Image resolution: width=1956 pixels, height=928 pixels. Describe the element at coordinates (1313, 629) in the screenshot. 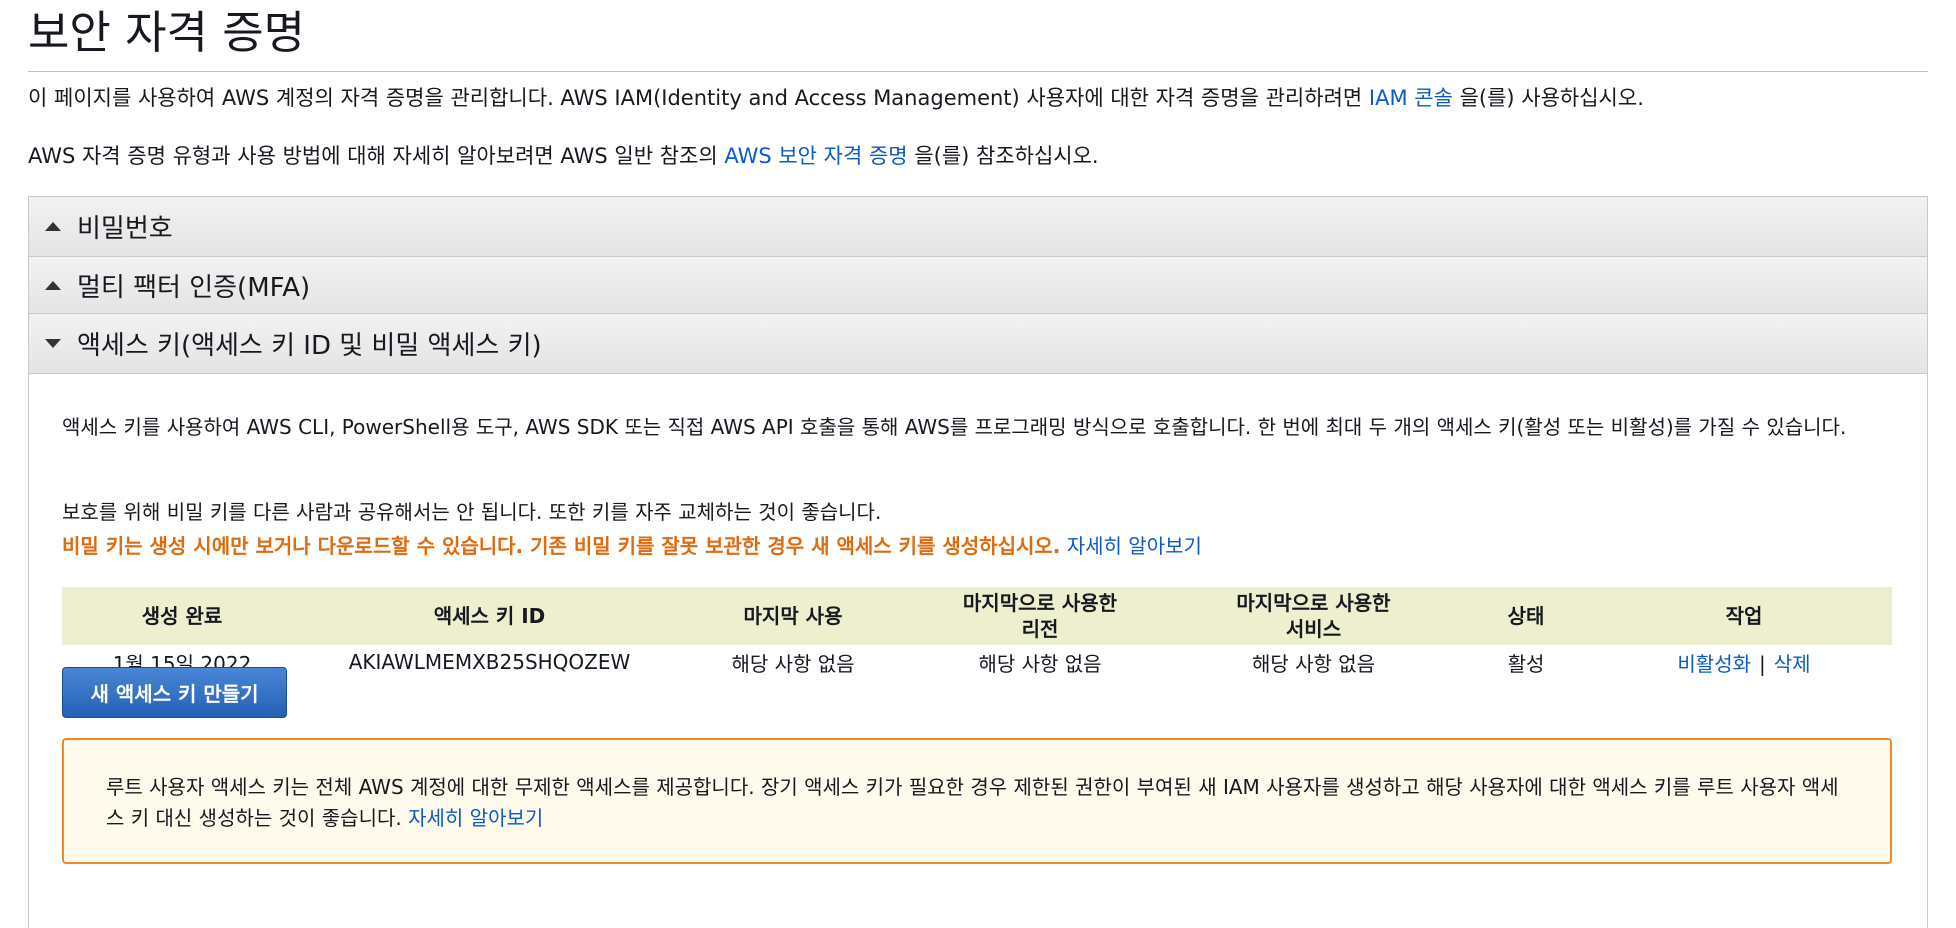

I see `header-last-service-line-2: 서비스` at that location.